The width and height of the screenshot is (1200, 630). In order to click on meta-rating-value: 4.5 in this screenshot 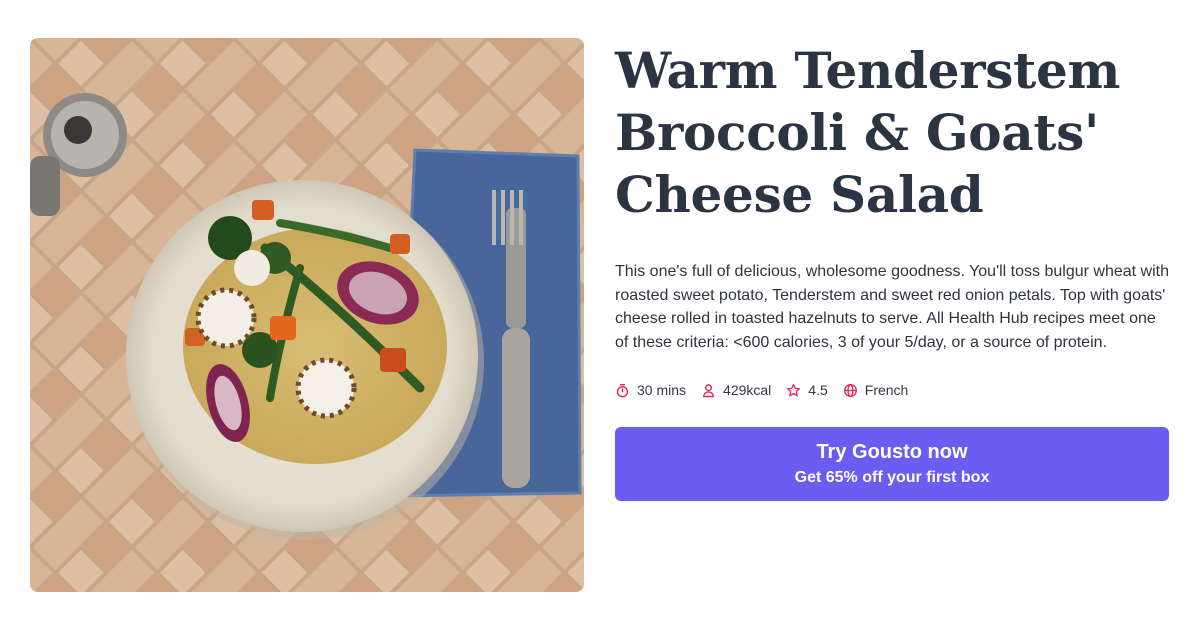, I will do `click(818, 390)`.